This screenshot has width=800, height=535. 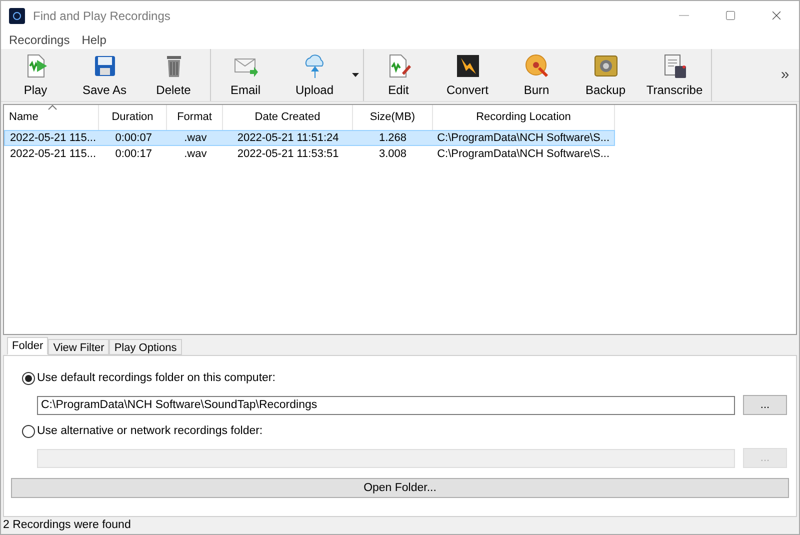 What do you see at coordinates (67, 525) in the screenshot?
I see `status-text: 2 Recordings were found` at bounding box center [67, 525].